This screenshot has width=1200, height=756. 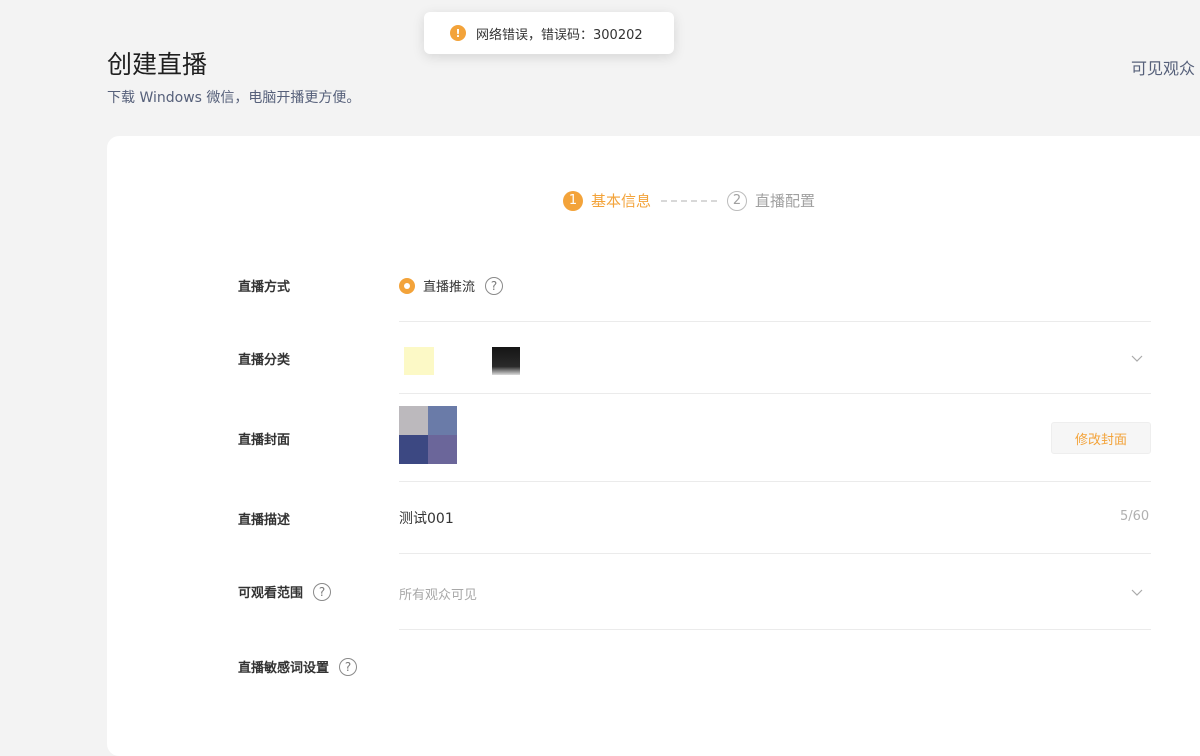 I want to click on visibility-select: 所有观众可见, so click(x=438, y=593).